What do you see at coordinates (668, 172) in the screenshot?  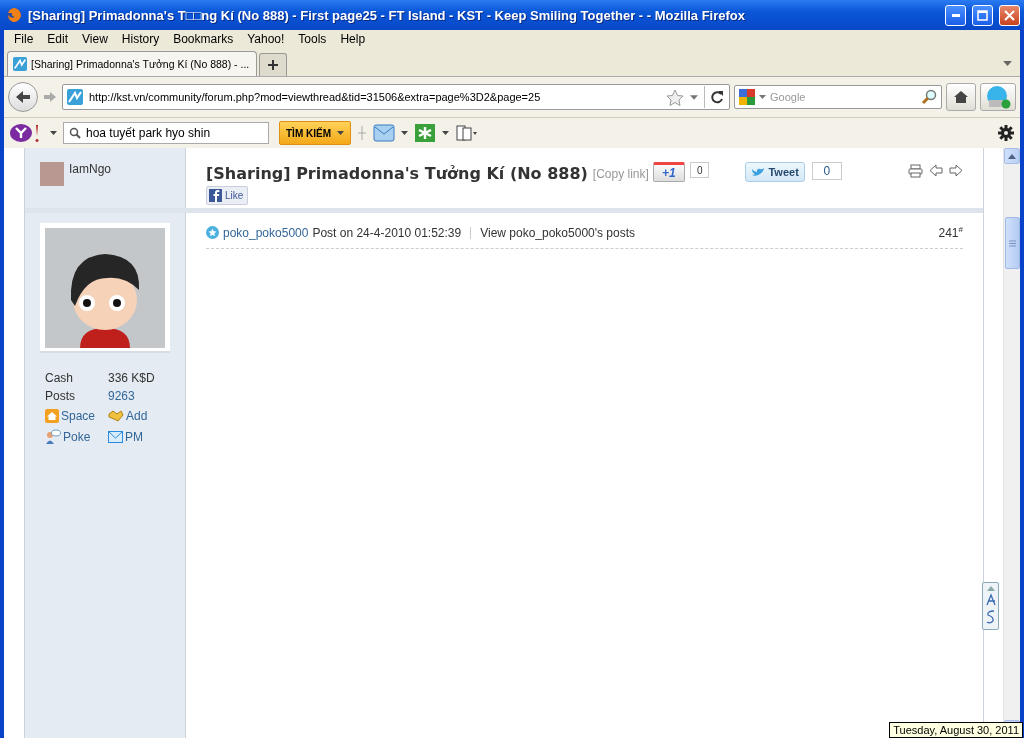 I see `plus-one-button: +1` at bounding box center [668, 172].